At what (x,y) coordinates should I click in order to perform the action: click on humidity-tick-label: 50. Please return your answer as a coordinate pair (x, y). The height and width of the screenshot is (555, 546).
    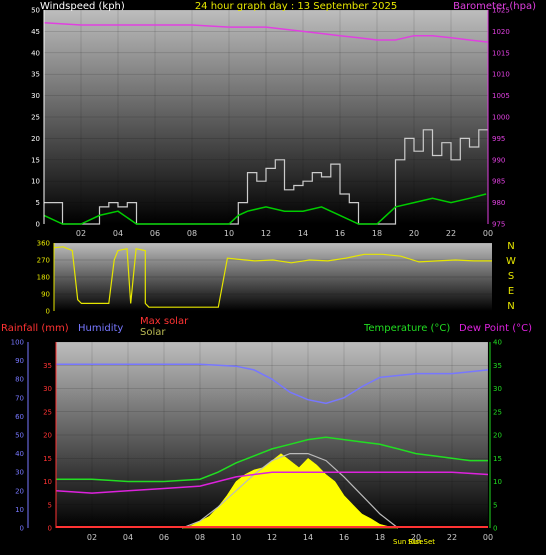
    Looking at the image, I should click on (19, 436).